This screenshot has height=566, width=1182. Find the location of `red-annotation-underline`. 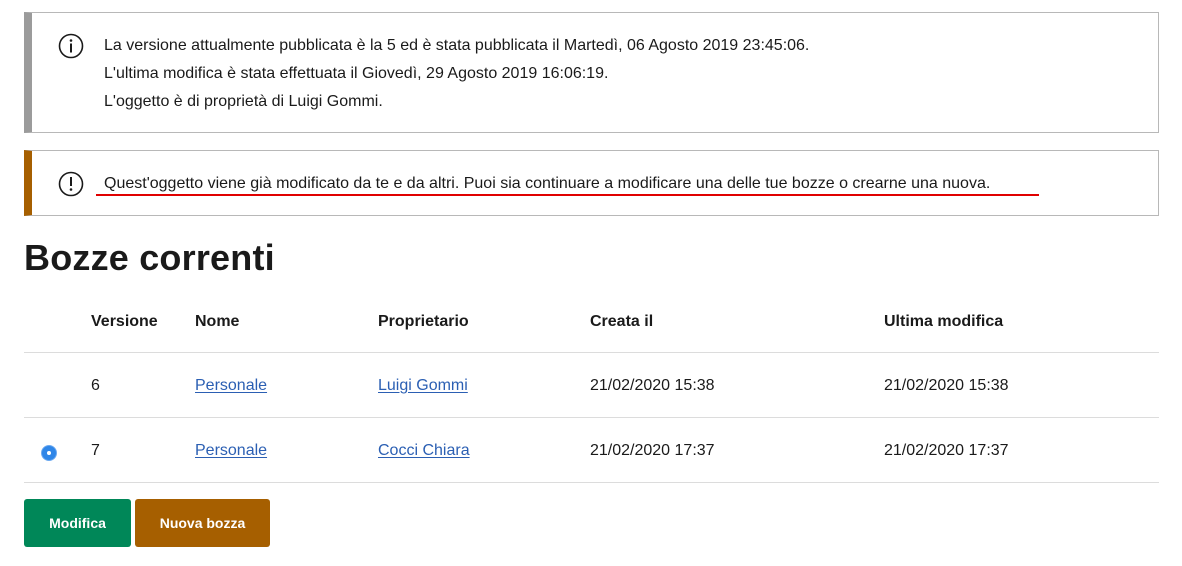

red-annotation-underline is located at coordinates (567, 195).